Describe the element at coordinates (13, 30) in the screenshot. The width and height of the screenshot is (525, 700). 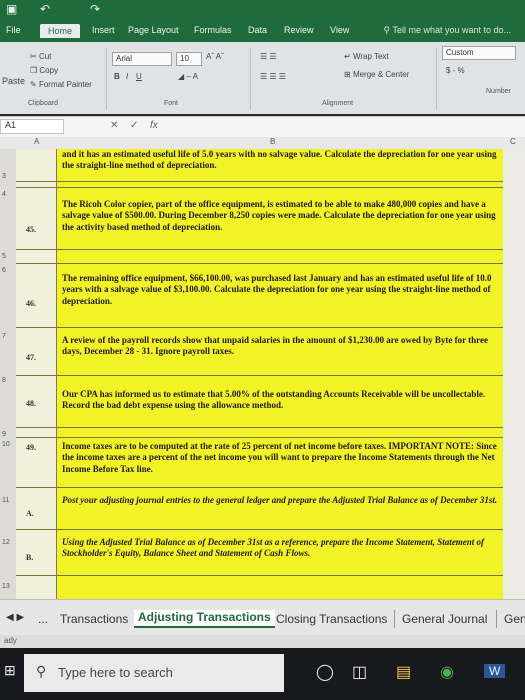
I see `tab-file: File` at that location.